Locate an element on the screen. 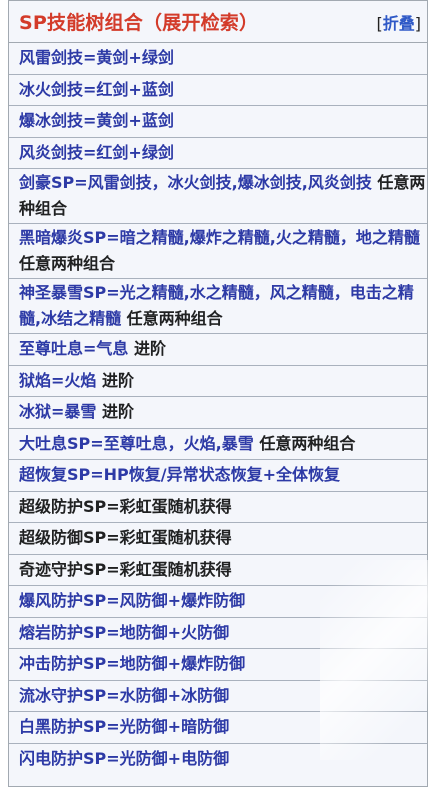  list-item: 闪电防护SP=光防御+电防御 is located at coordinates (218, 760).